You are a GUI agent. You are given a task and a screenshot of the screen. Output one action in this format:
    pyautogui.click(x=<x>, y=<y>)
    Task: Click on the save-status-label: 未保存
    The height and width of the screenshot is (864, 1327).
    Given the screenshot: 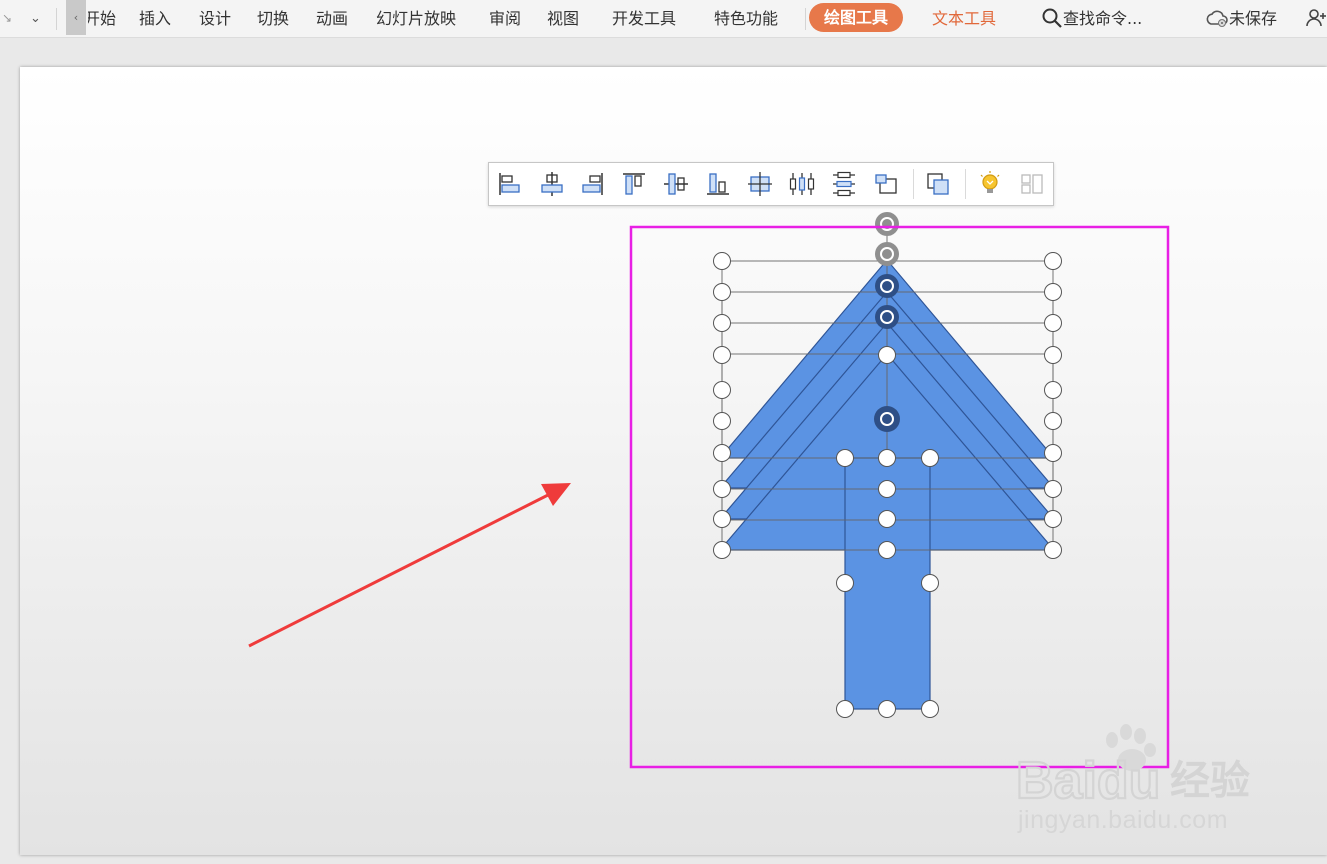 What is the action you would take?
    pyautogui.click(x=1253, y=18)
    